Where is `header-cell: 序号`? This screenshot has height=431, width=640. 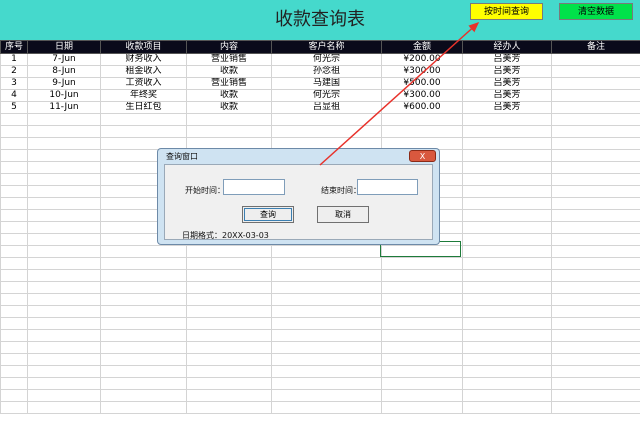 header-cell: 序号 is located at coordinates (14, 47).